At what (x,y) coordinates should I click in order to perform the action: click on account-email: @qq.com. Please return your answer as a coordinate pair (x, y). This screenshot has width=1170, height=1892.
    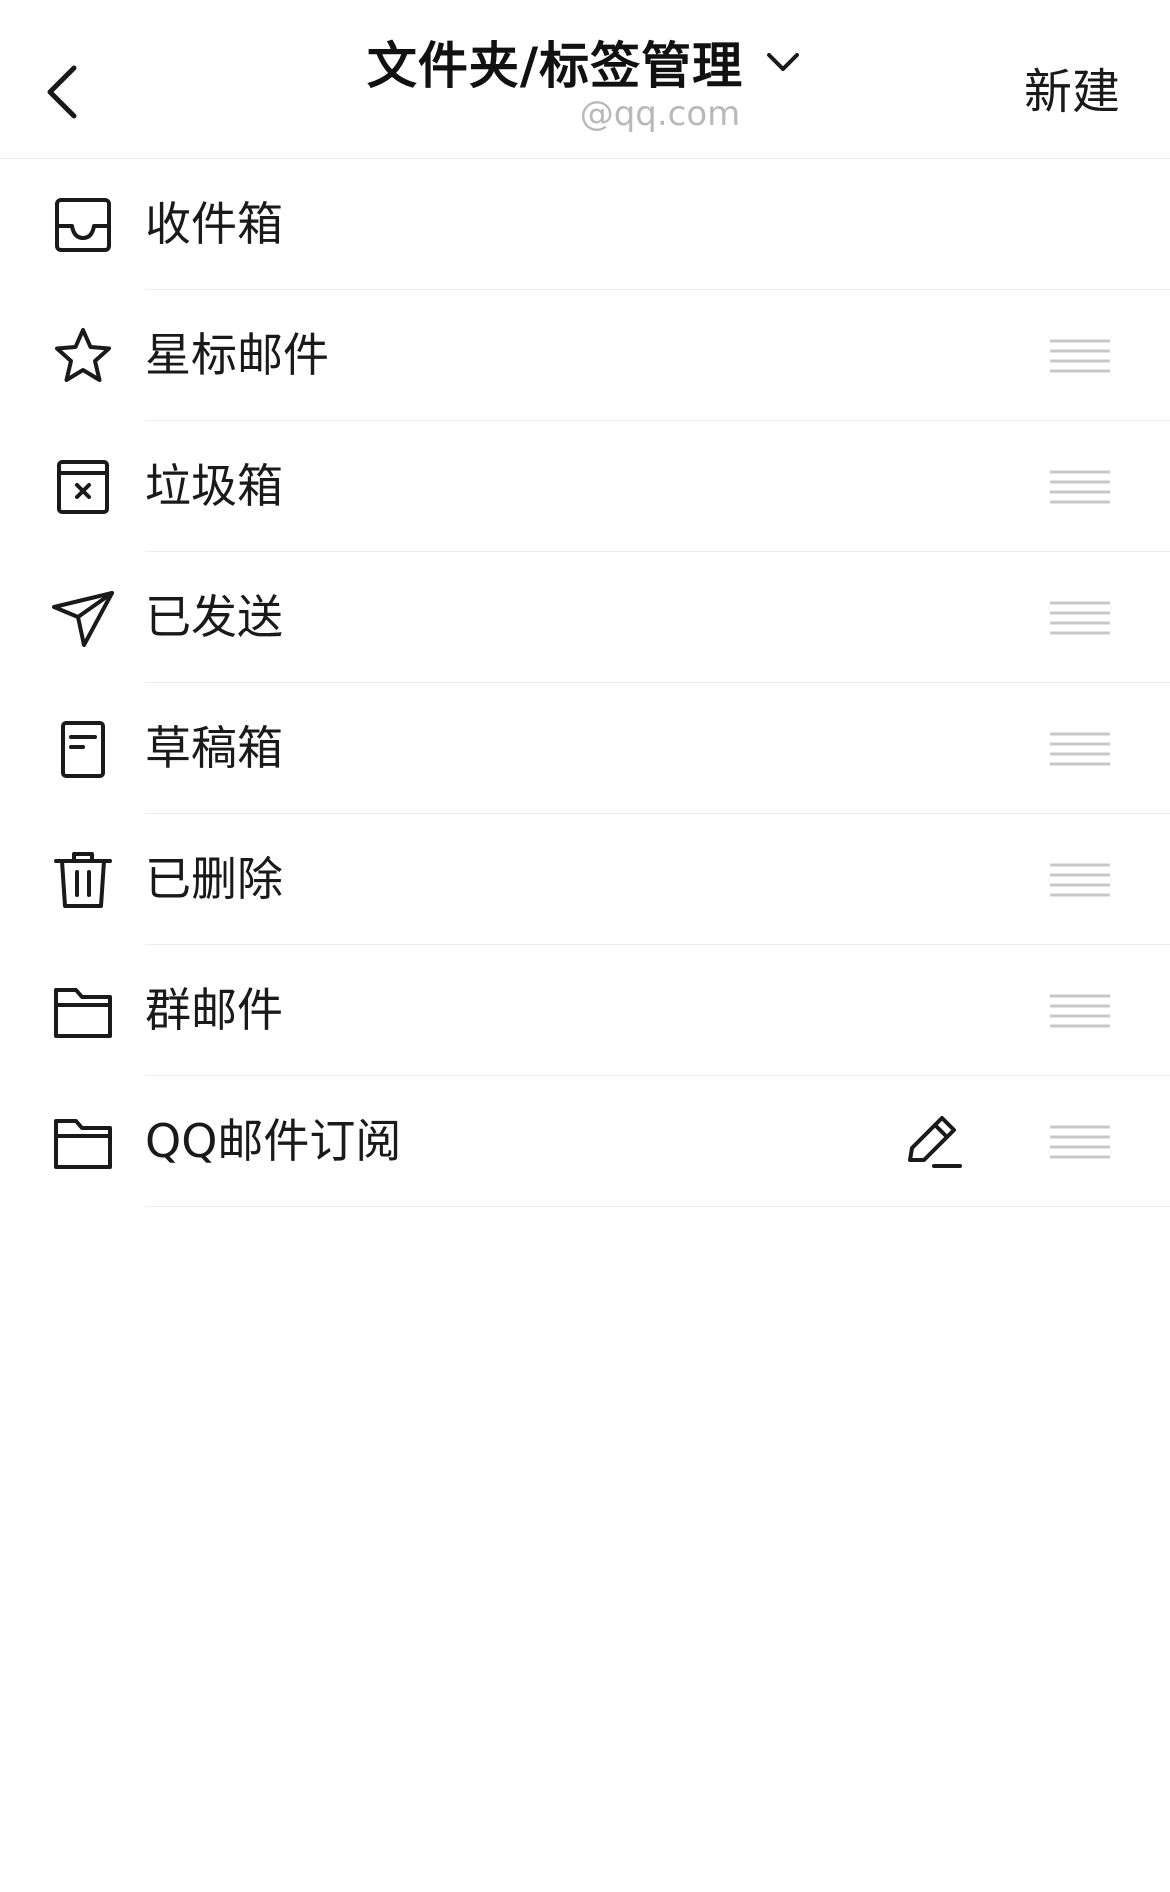
    Looking at the image, I should click on (660, 114).